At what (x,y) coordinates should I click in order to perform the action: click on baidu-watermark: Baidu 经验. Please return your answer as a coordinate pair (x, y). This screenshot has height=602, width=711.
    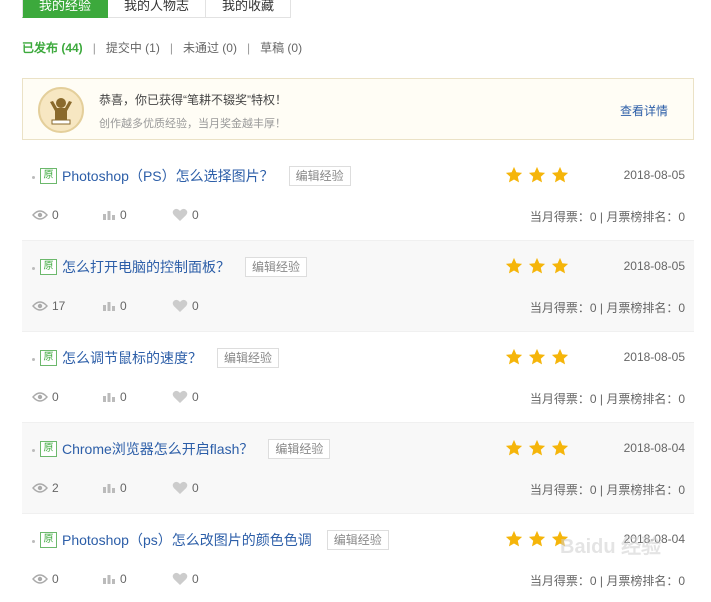
    Looking at the image, I should click on (611, 547).